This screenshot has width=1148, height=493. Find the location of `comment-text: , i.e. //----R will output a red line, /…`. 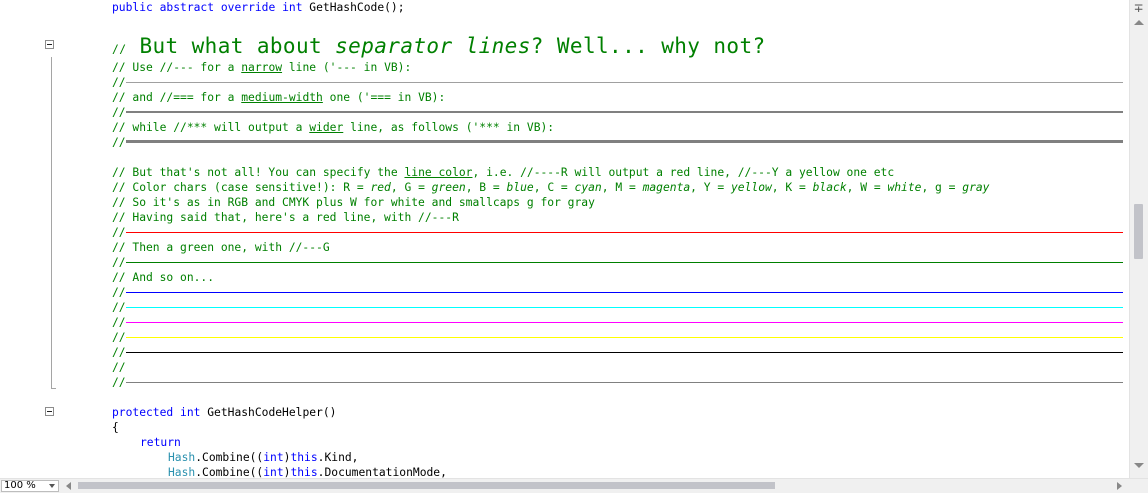

comment-text: , i.e. //----R will output a red line, /… is located at coordinates (683, 172).